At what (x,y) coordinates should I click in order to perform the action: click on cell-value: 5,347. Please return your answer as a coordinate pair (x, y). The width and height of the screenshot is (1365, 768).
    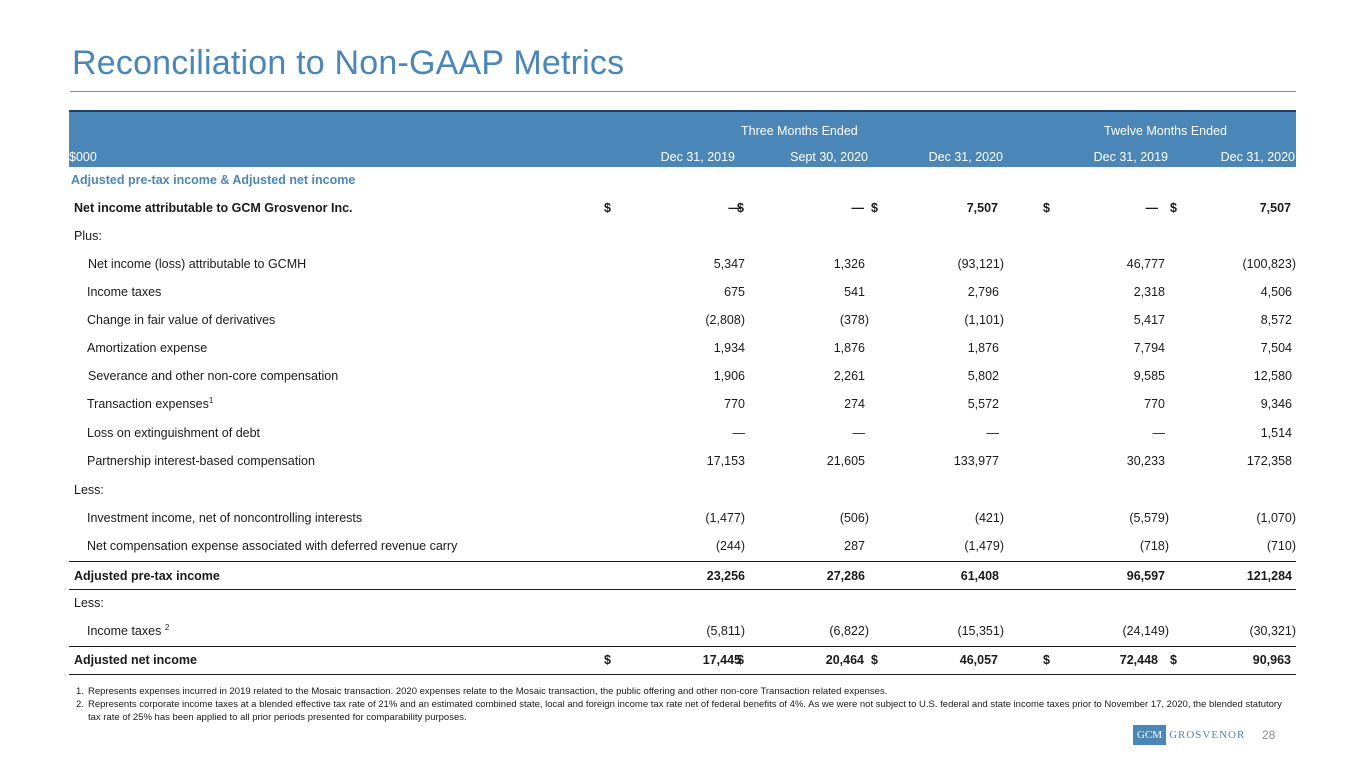
    Looking at the image, I should click on (729, 264).